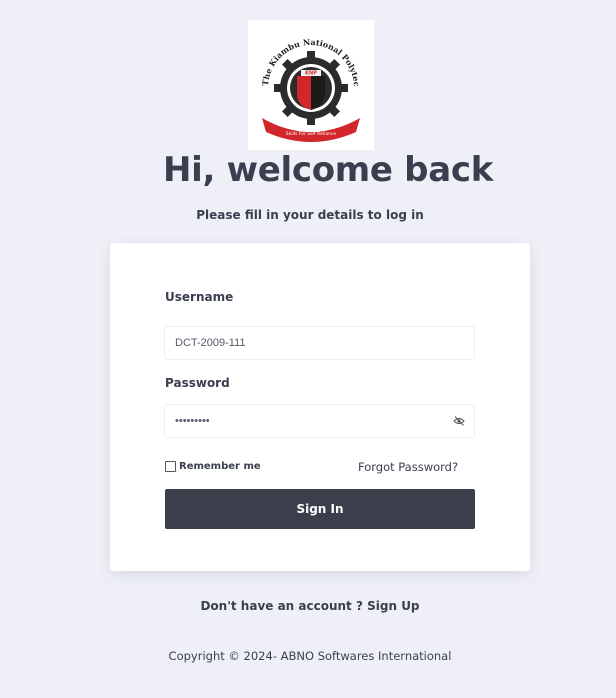 The height and width of the screenshot is (698, 616). Describe the element at coordinates (310, 215) in the screenshot. I see `page-subtitle: Please fill in your details to log in` at that location.